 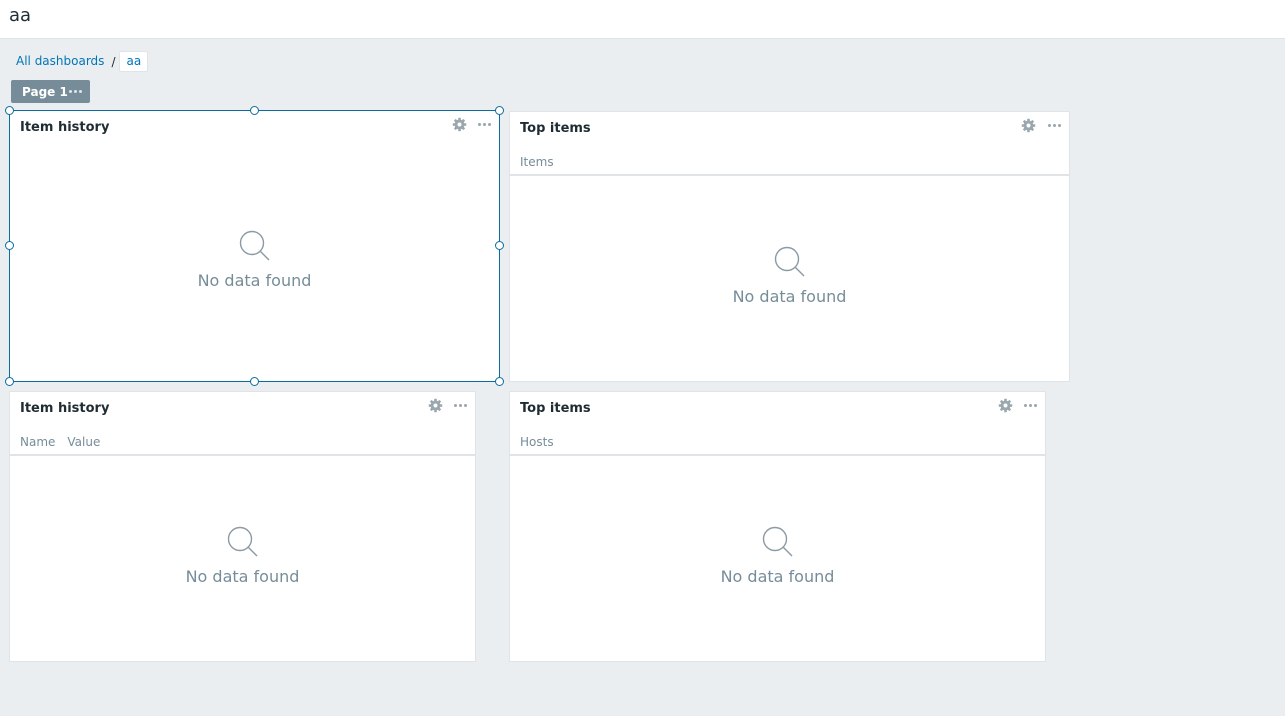 I want to click on column-header-row: Items, so click(x=789, y=163).